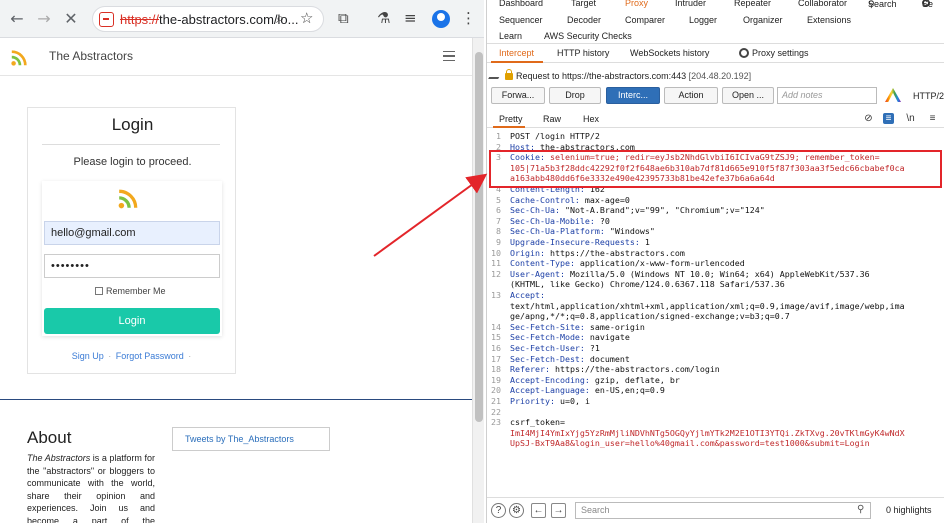 The image size is (944, 523). I want to click on tab-target: Target, so click(583, 4).